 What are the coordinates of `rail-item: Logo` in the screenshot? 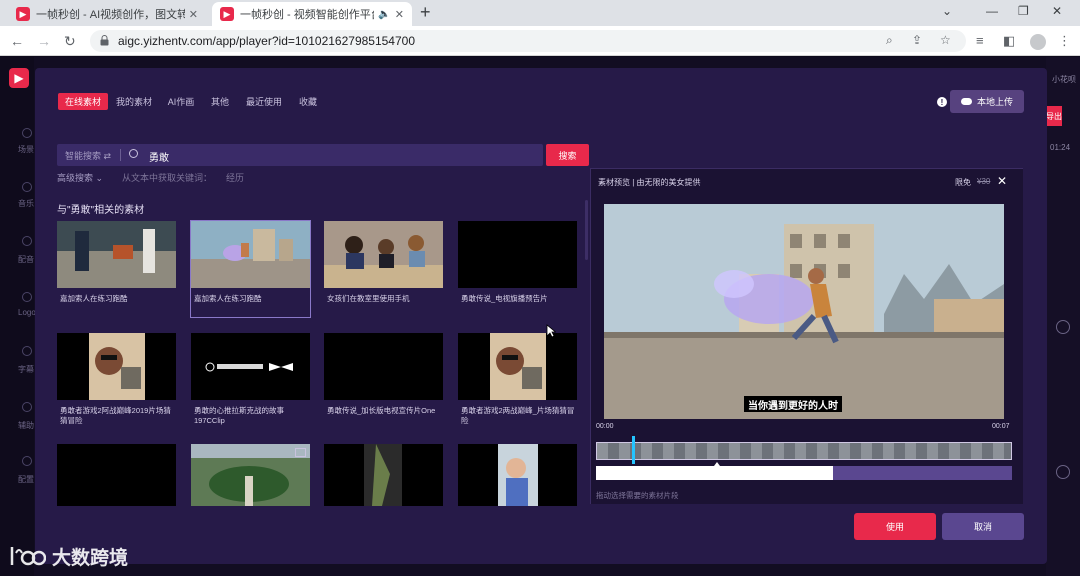 It's located at (27, 312).